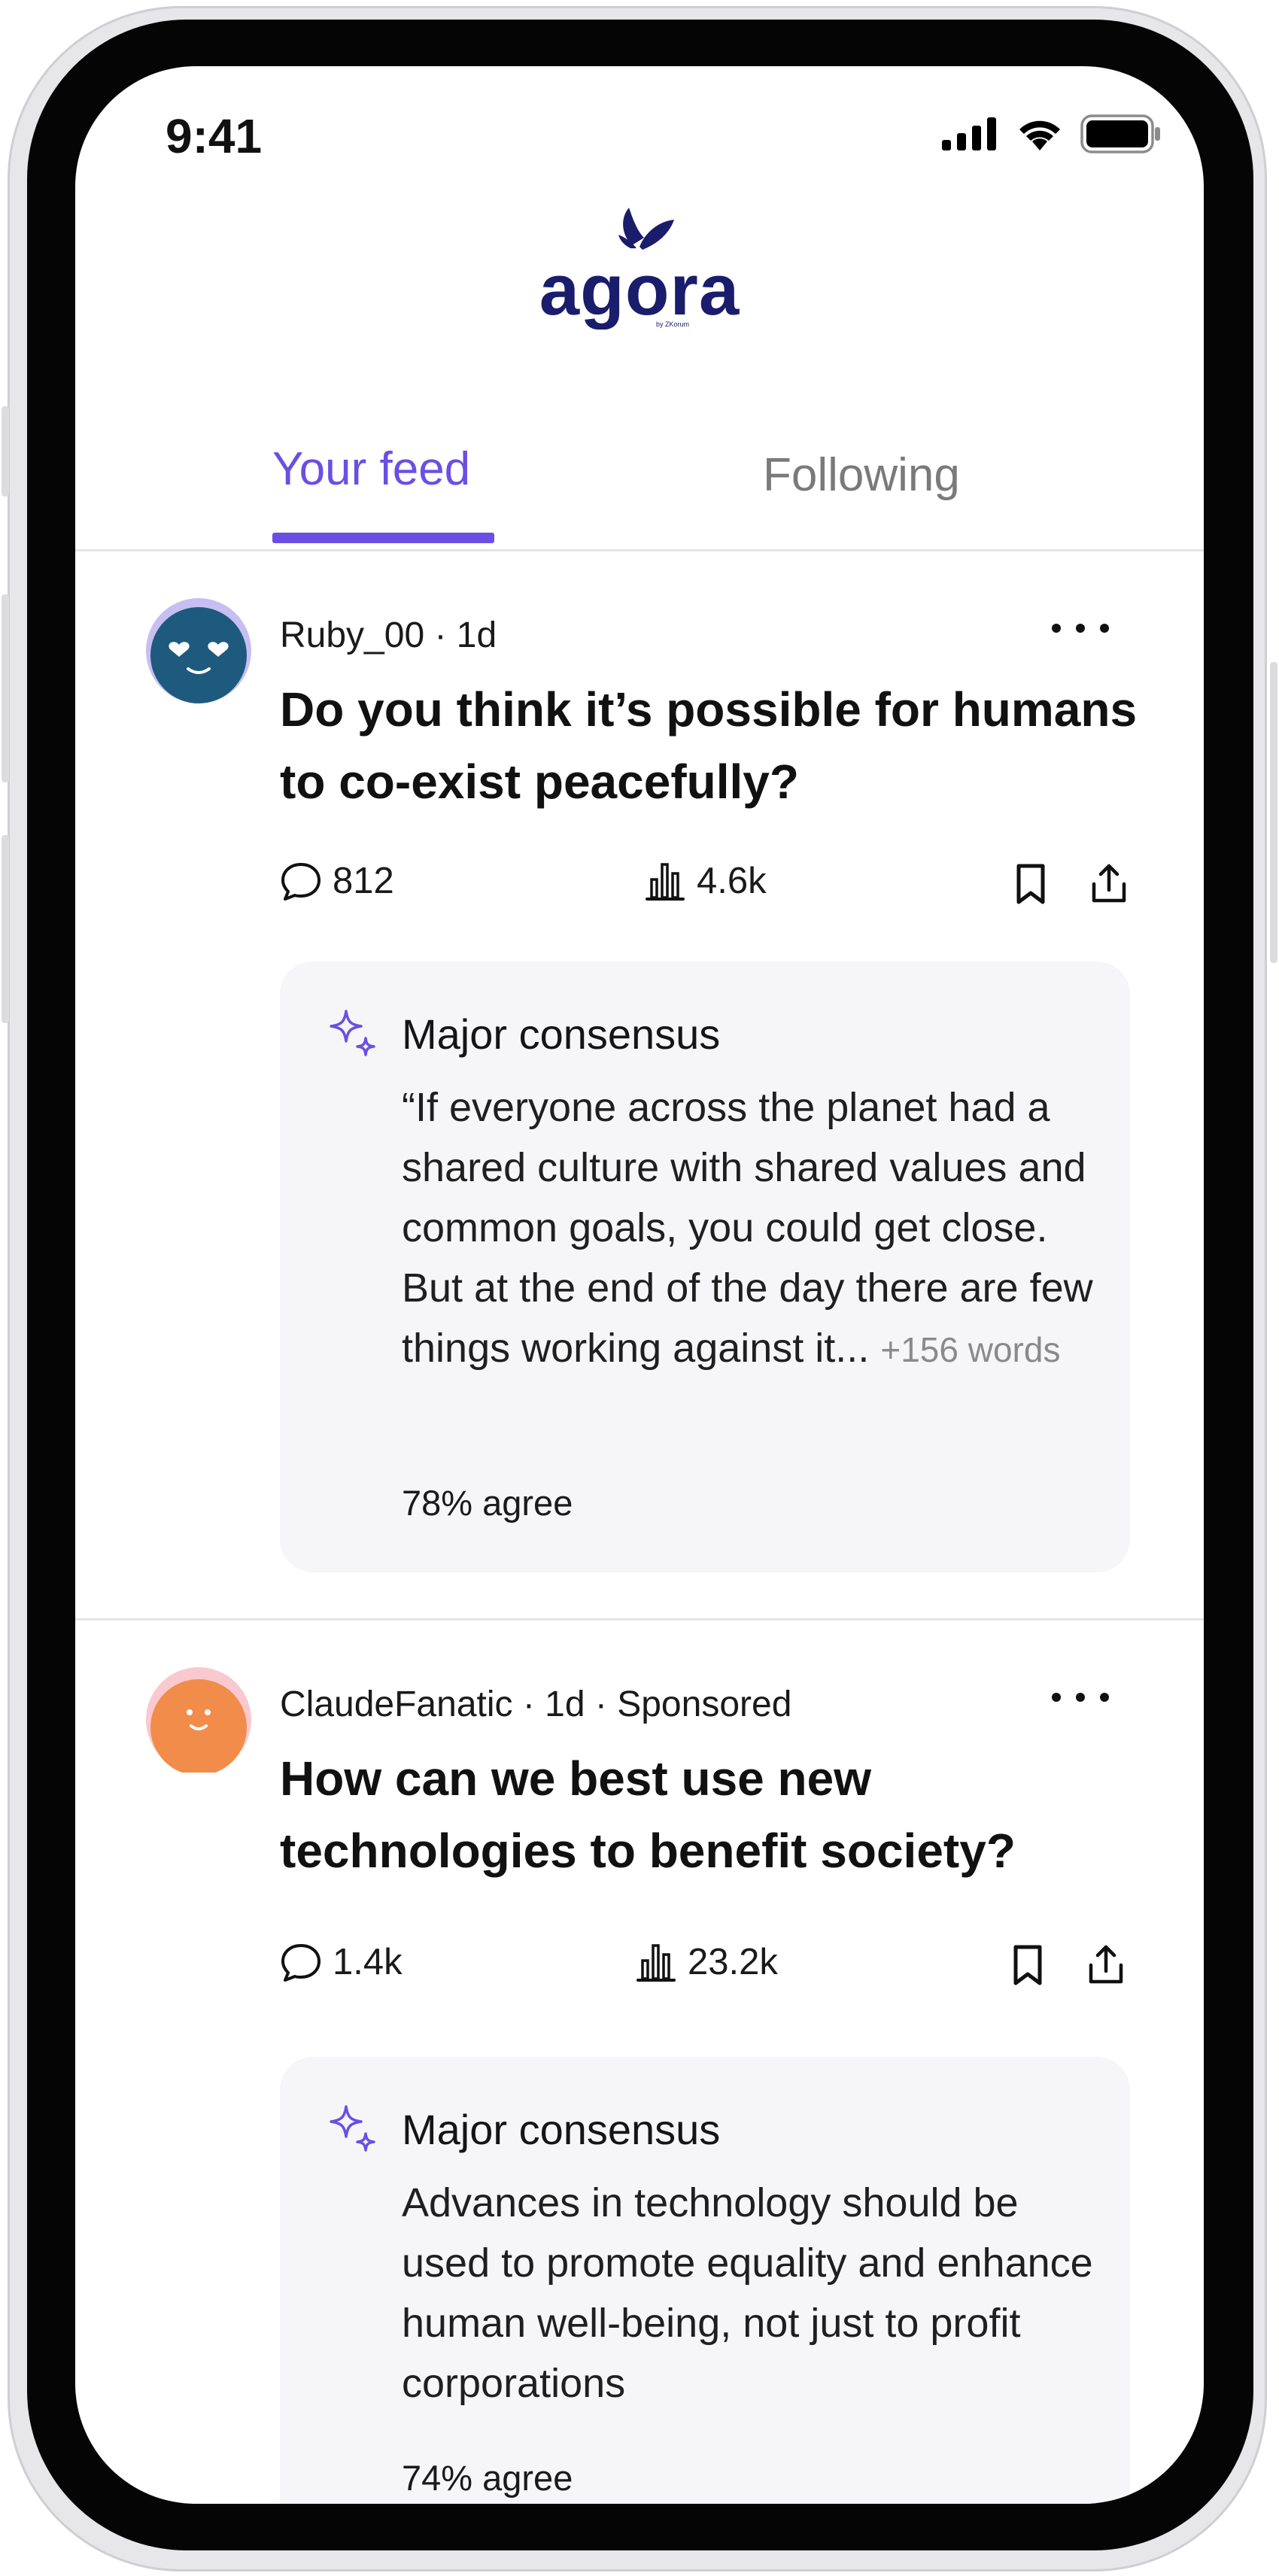  What do you see at coordinates (1273, 812) in the screenshot?
I see `phone-power-button` at bounding box center [1273, 812].